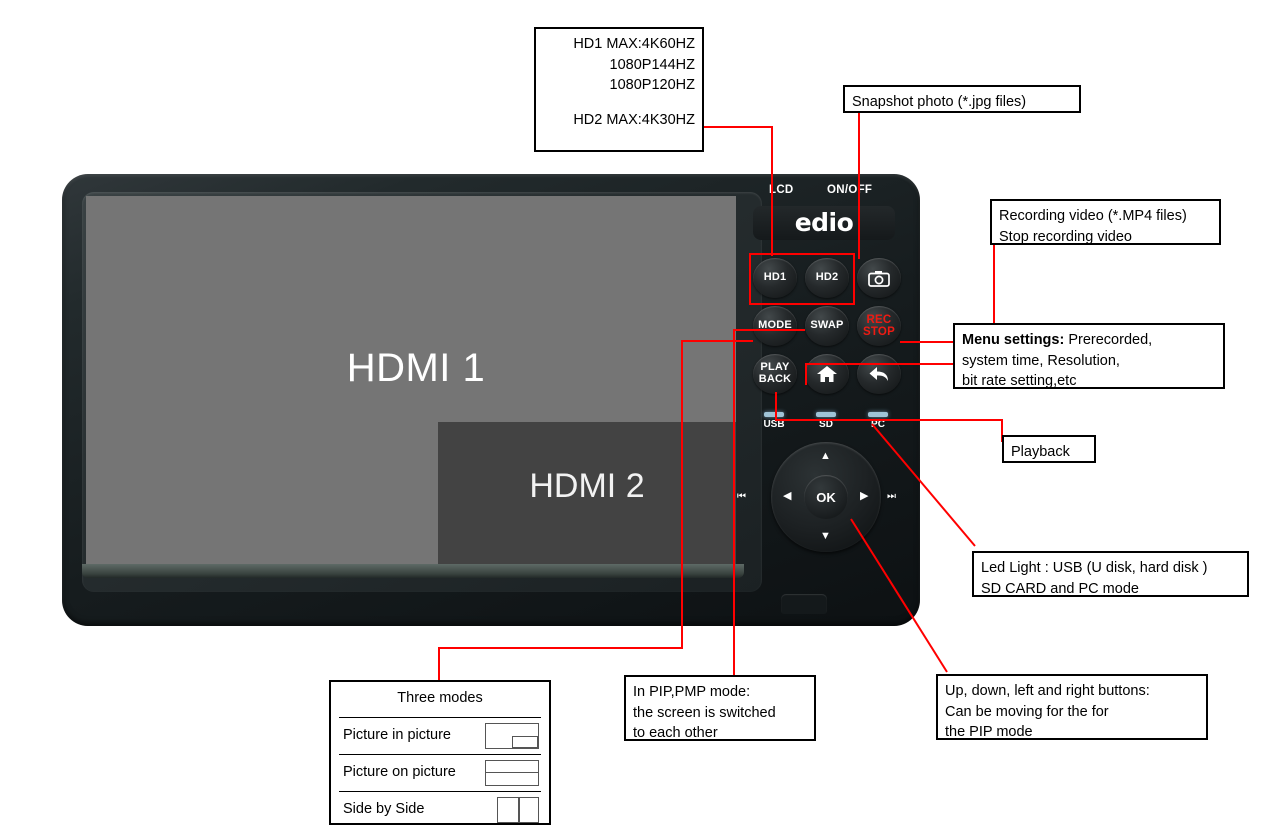 The image size is (1275, 839). Describe the element at coordinates (512, 772) in the screenshot. I see `pop-icon` at that location.